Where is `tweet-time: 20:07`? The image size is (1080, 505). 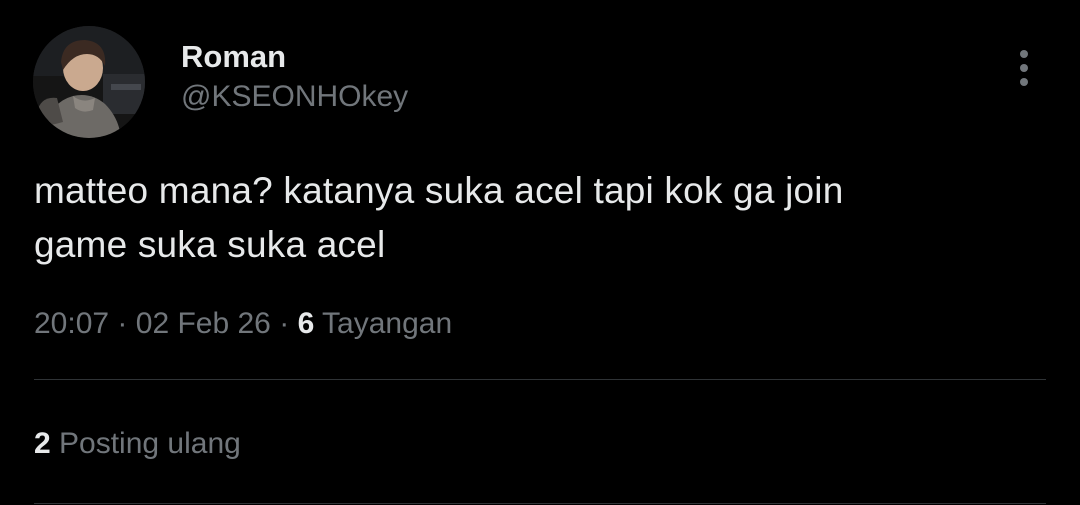 tweet-time: 20:07 is located at coordinates (71, 323).